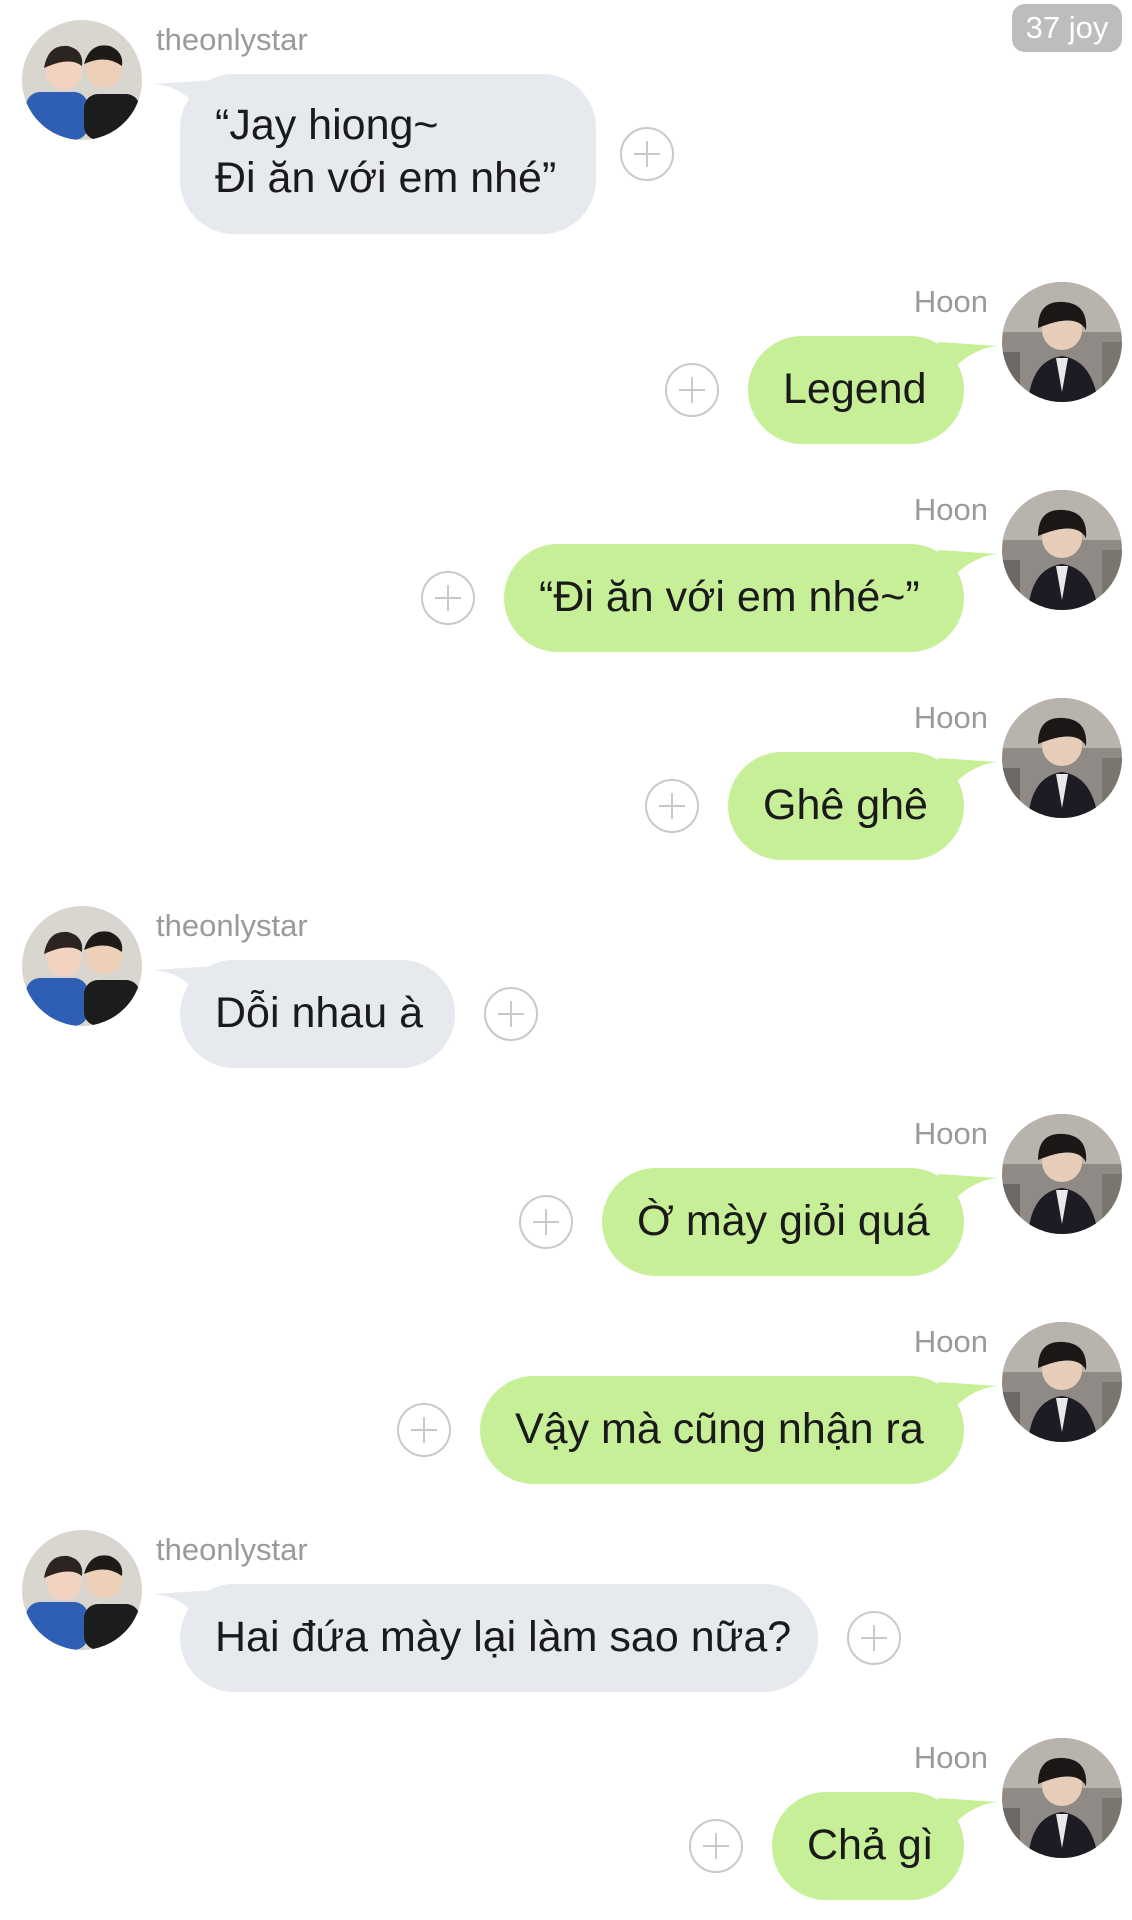  I want to click on message-bubble: Vậy mà cũng nhận ra, so click(722, 1430).